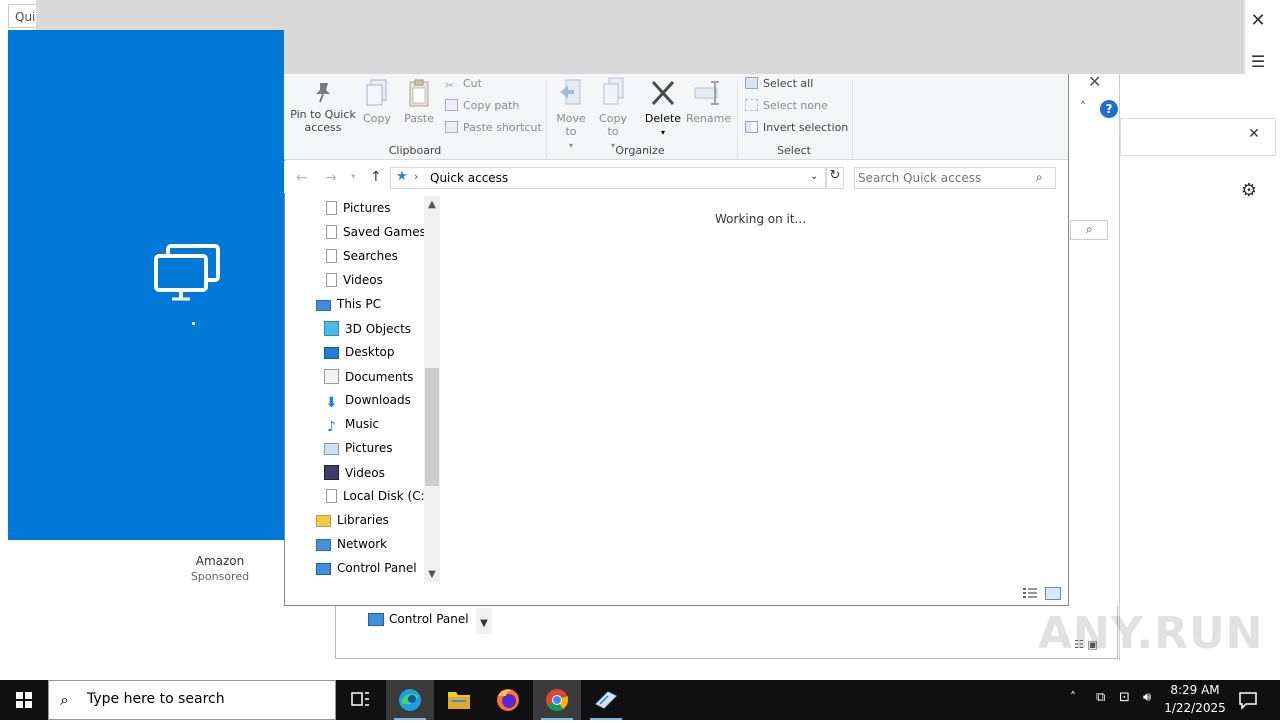  I want to click on nav-item-label: Pictures, so click(367, 208).